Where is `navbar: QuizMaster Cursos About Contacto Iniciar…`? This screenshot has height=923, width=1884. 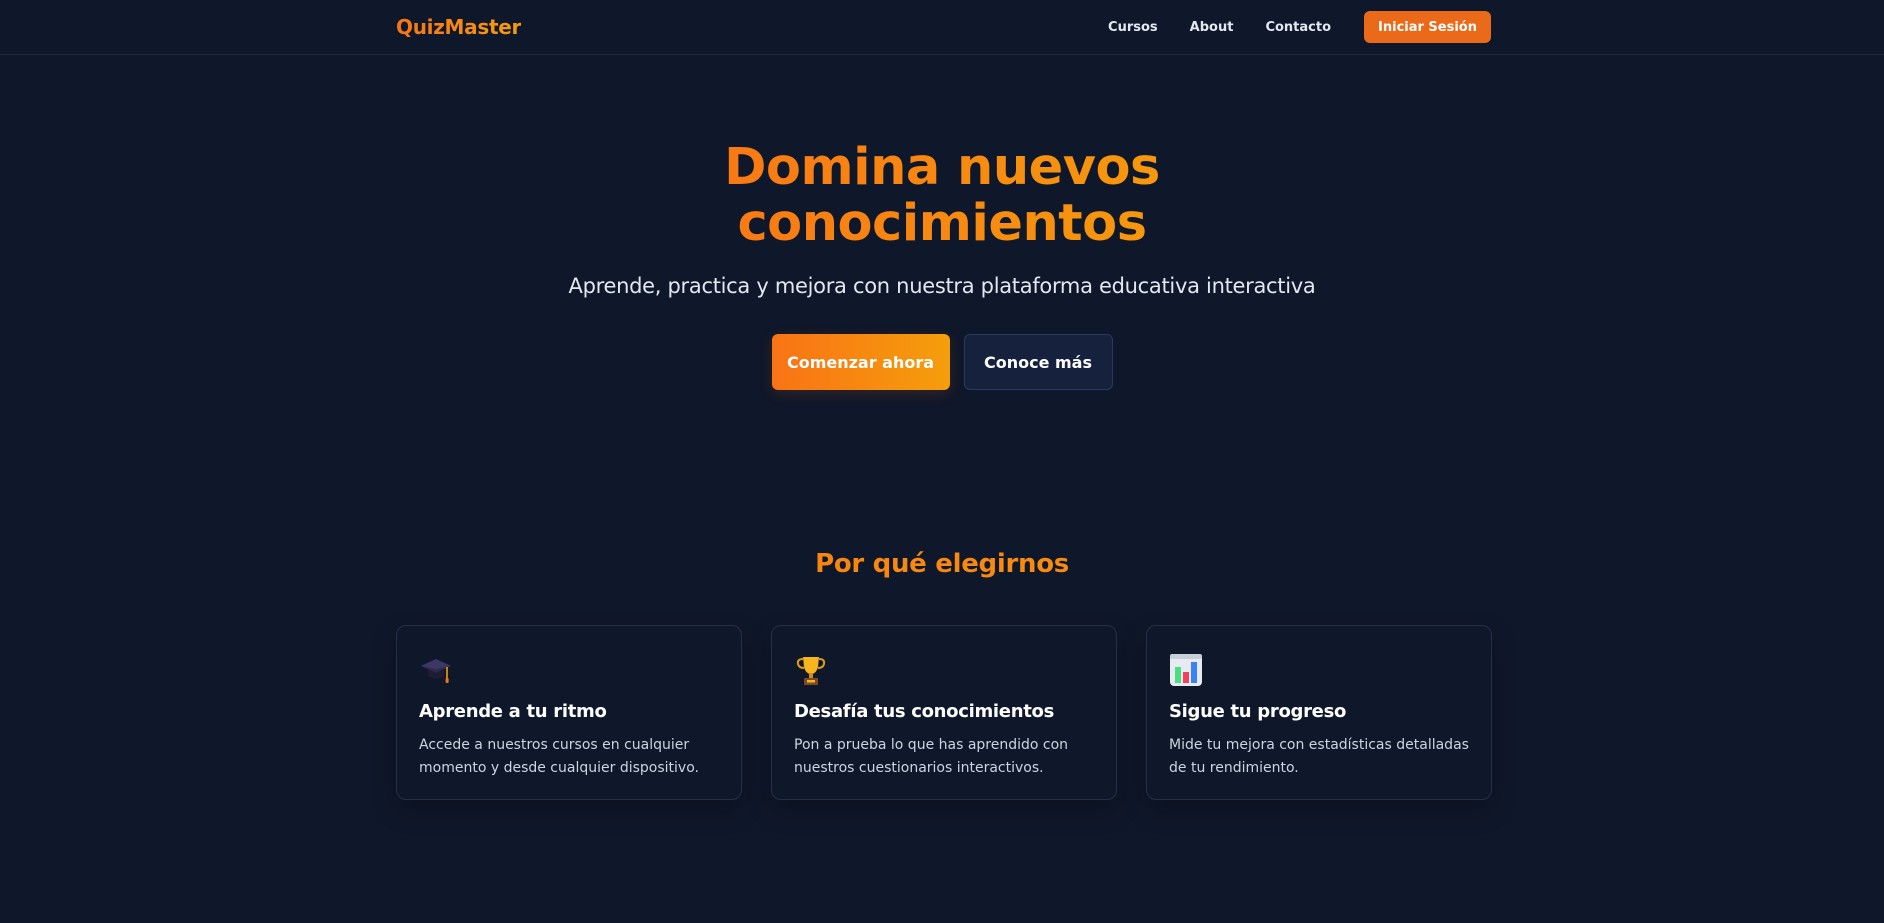 navbar: QuizMaster Cursos About Contacto Iniciar… is located at coordinates (942, 27).